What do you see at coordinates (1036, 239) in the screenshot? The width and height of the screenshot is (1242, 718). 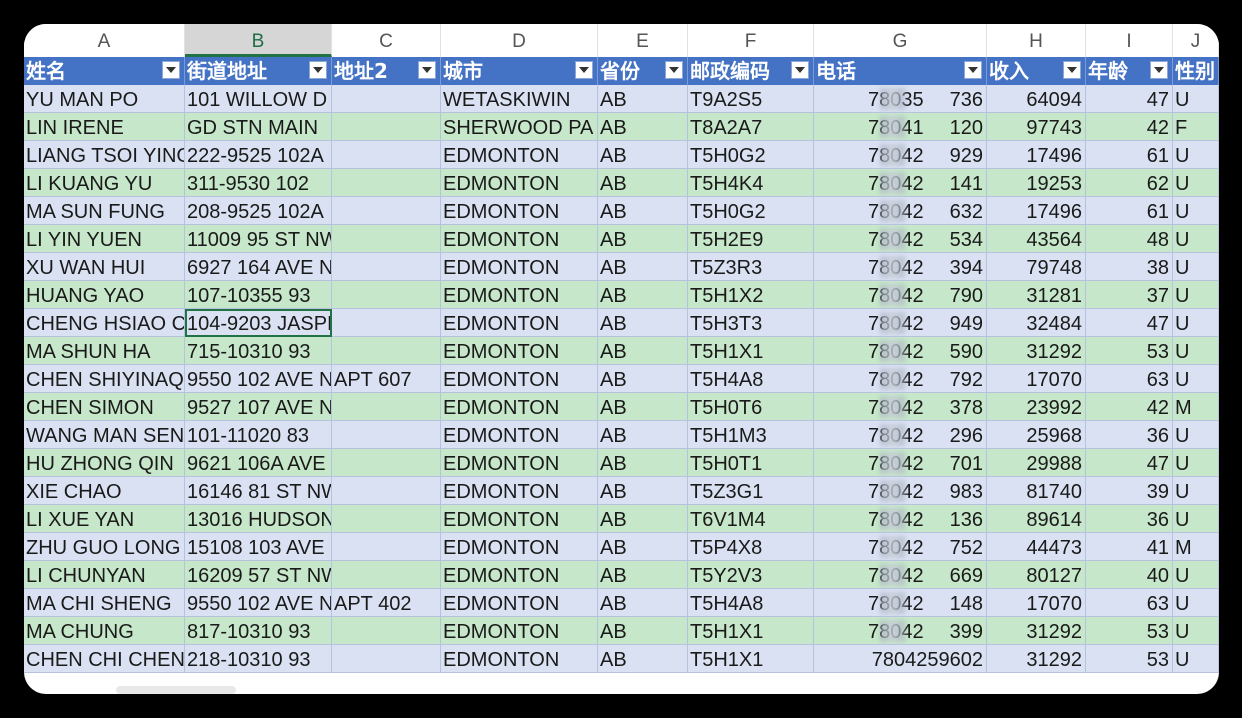 I see `cell-income: 43564` at bounding box center [1036, 239].